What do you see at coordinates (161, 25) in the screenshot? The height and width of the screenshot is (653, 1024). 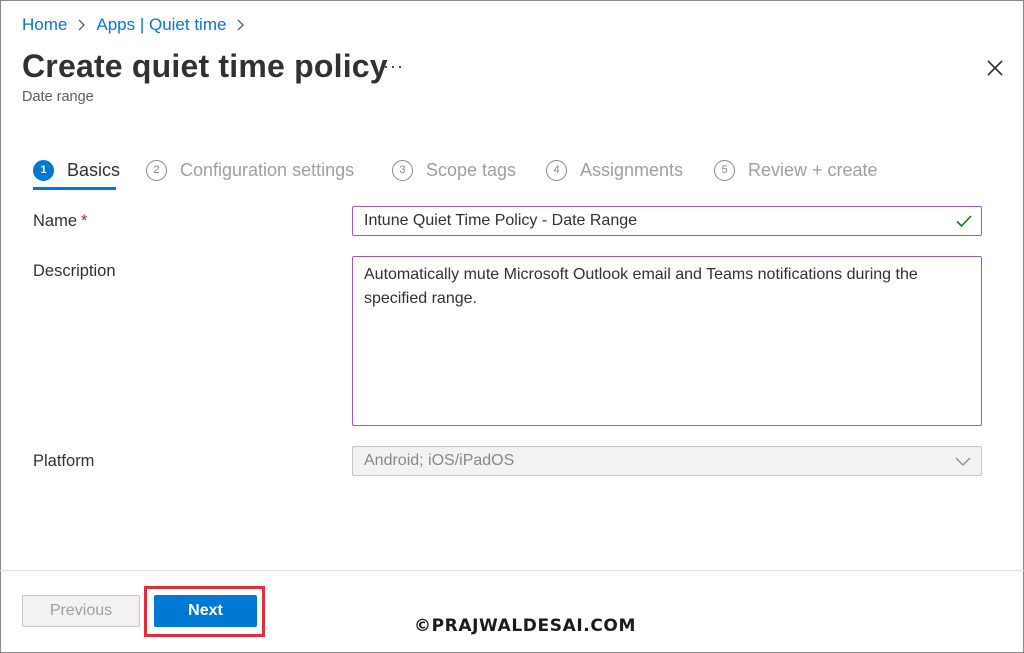 I see `breadcrumb-apps-quiet-time: Apps | Quiet time` at bounding box center [161, 25].